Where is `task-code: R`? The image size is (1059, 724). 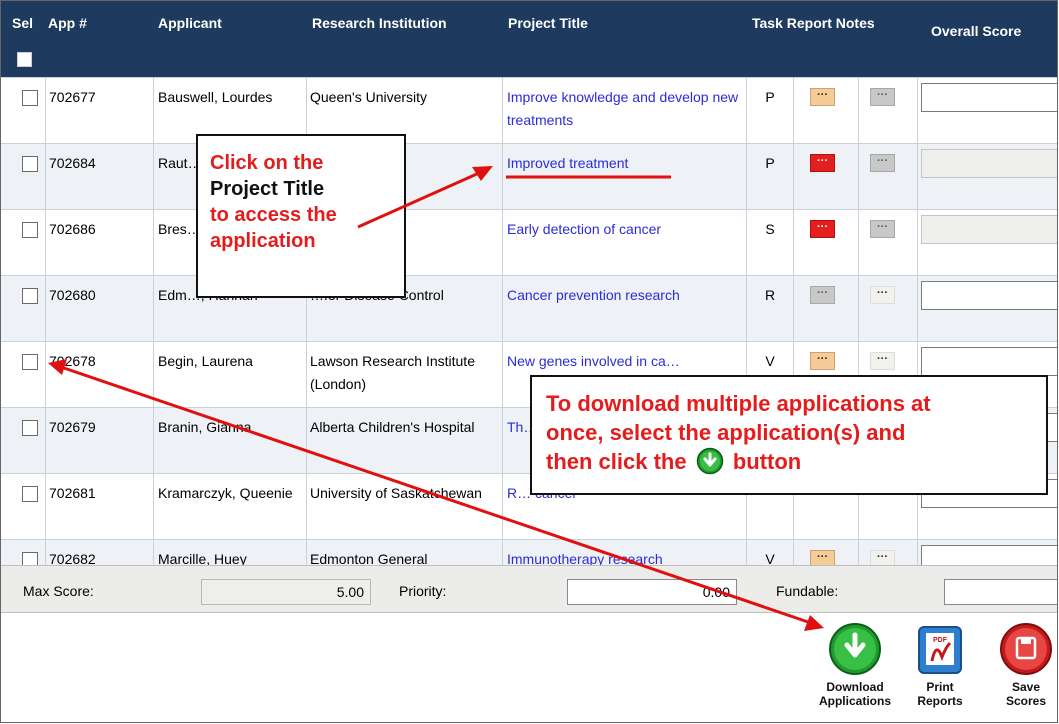
task-code: R is located at coordinates (770, 295).